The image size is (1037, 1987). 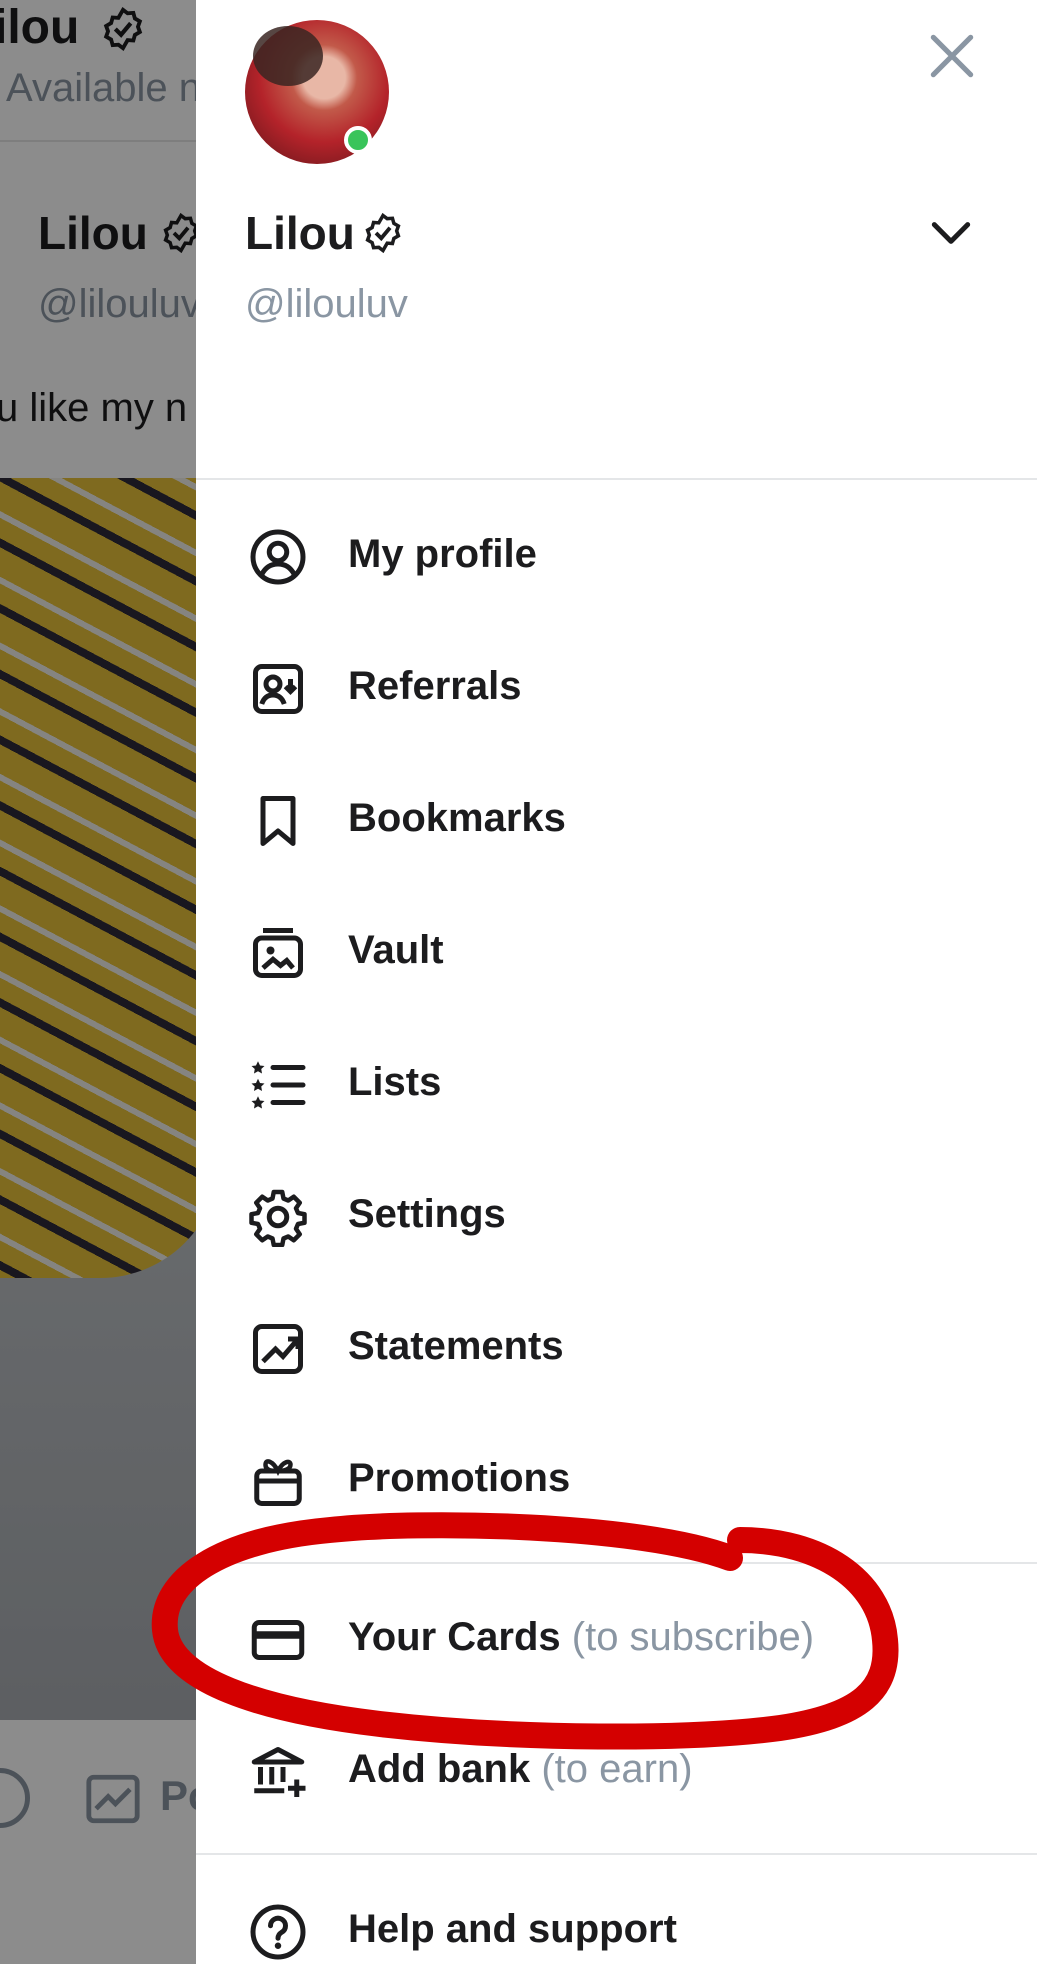 I want to click on bank-add-icon, so click(x=278, y=1772).